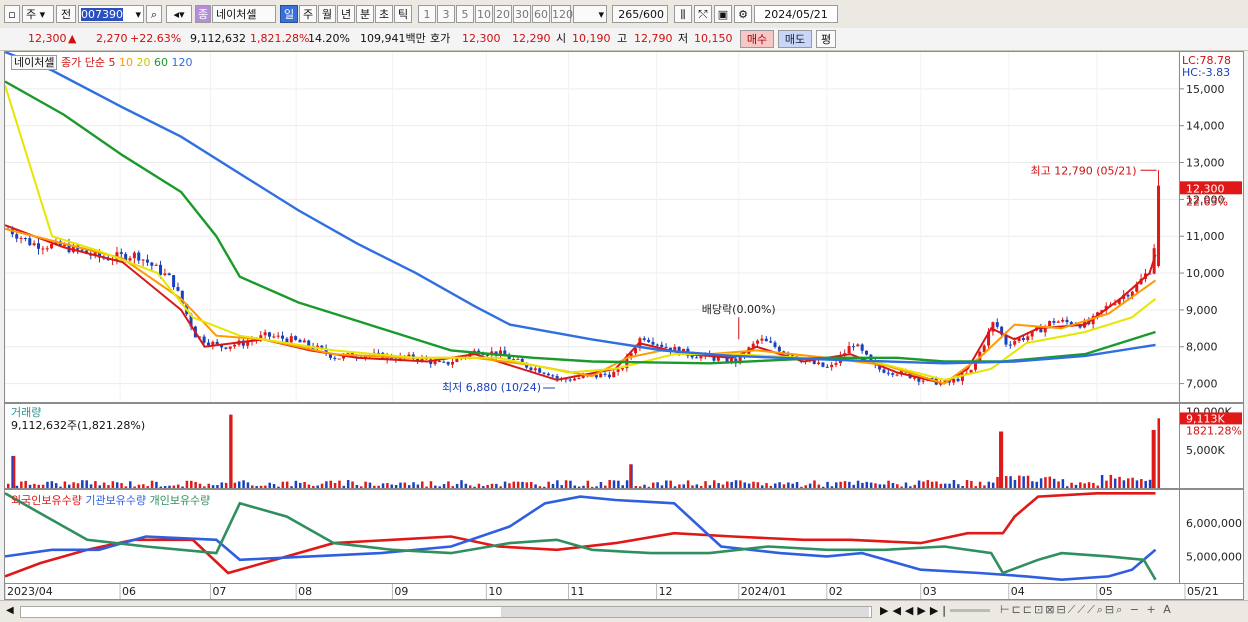  Describe the element at coordinates (465, 14) in the screenshot. I see `interval-5: 5` at that location.